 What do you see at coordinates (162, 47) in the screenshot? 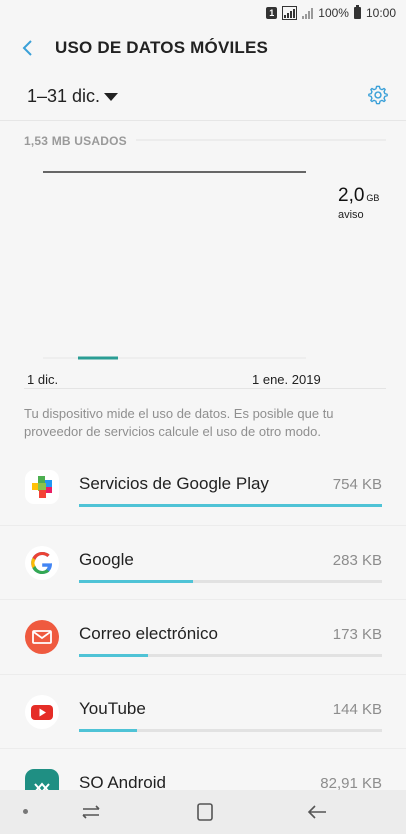
I see `page-title: USO DE DATOS MÓVILES` at bounding box center [162, 47].